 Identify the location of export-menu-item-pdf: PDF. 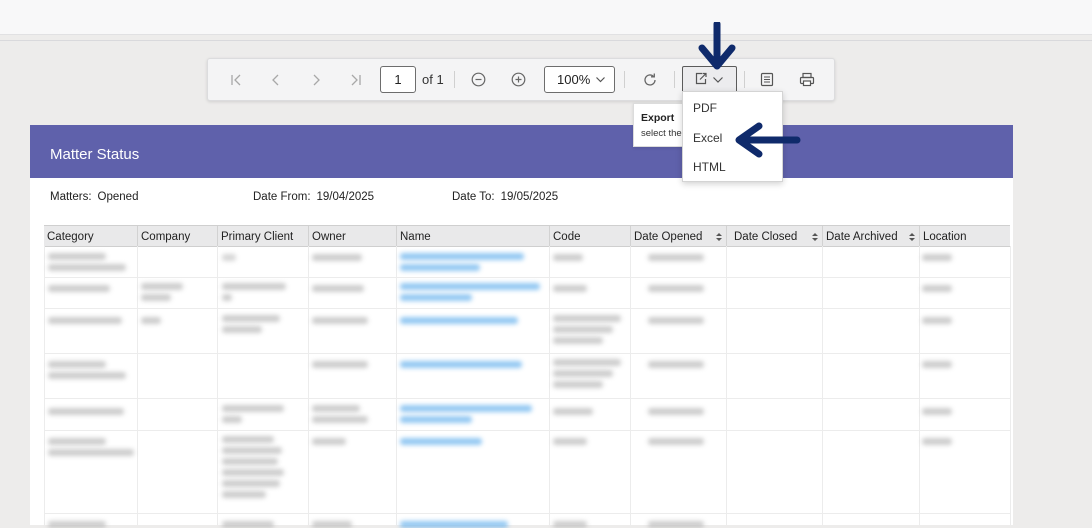
(733, 108).